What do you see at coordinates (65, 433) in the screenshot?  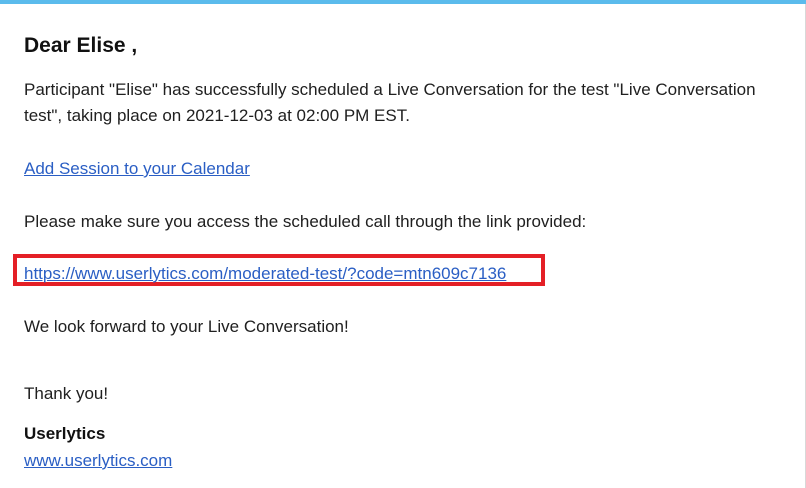 I see `company-name: Userlytics` at bounding box center [65, 433].